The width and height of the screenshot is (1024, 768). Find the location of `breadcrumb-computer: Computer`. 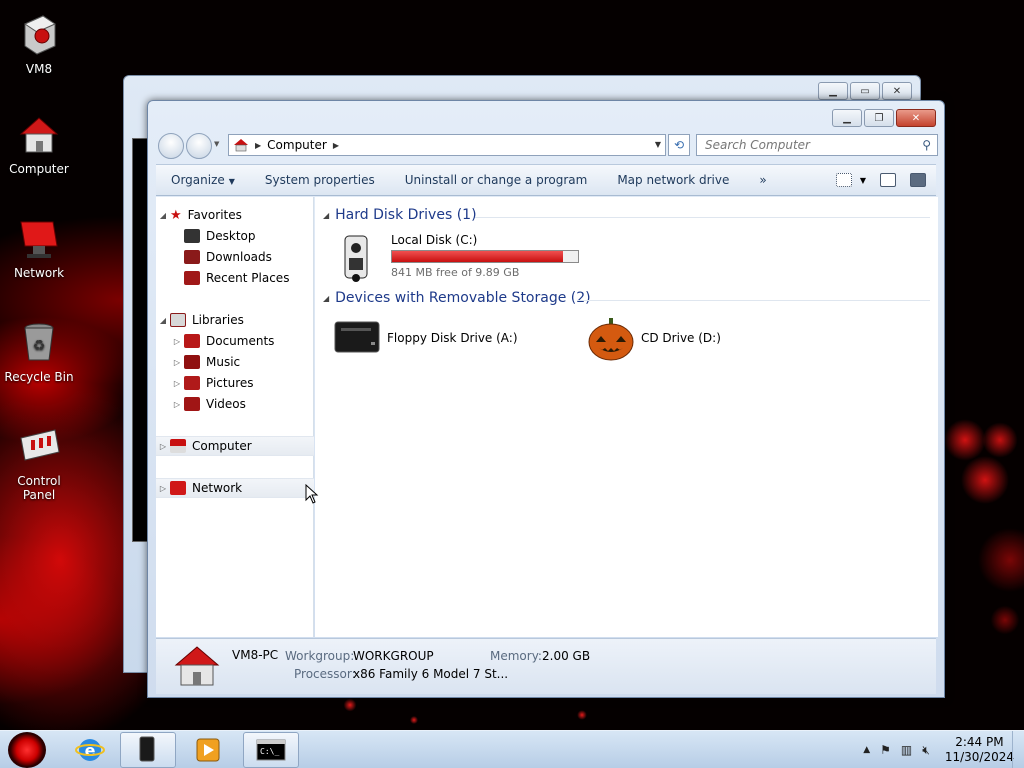

breadcrumb-computer: Computer is located at coordinates (297, 145).